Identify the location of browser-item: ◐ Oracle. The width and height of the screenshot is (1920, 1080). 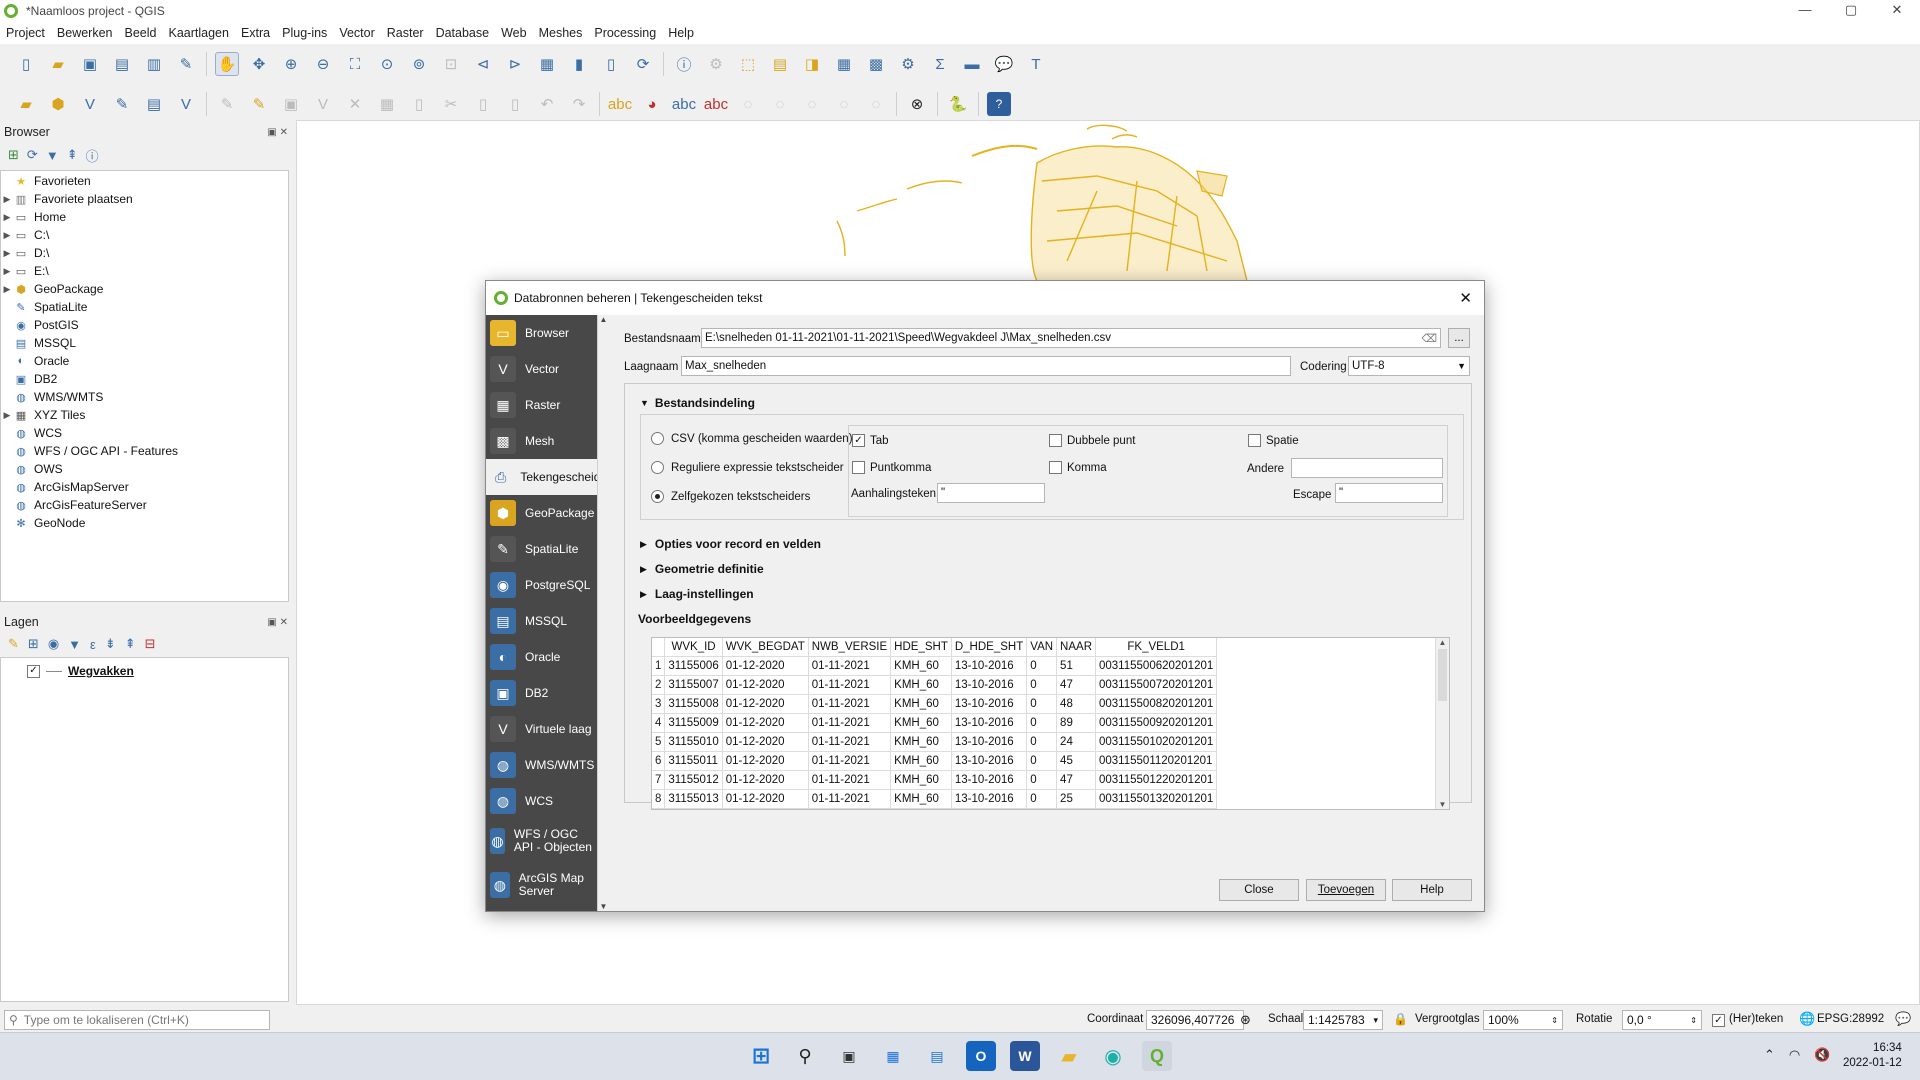
(144, 361).